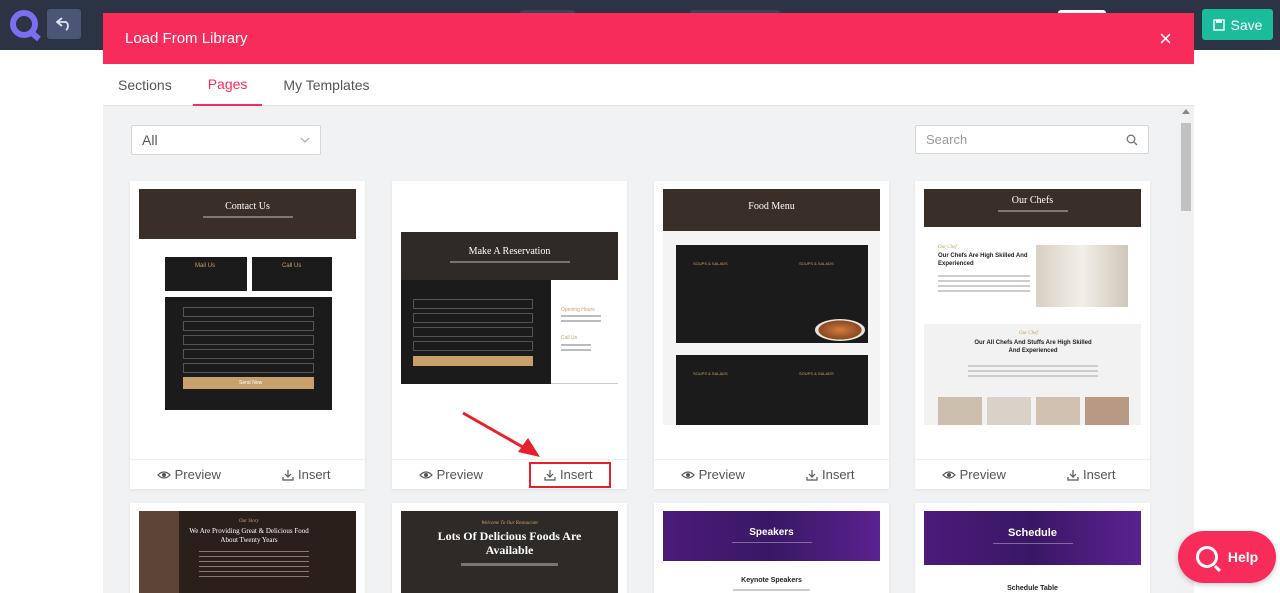 The height and width of the screenshot is (593, 1280). I want to click on help-button: Help, so click(1227, 557).